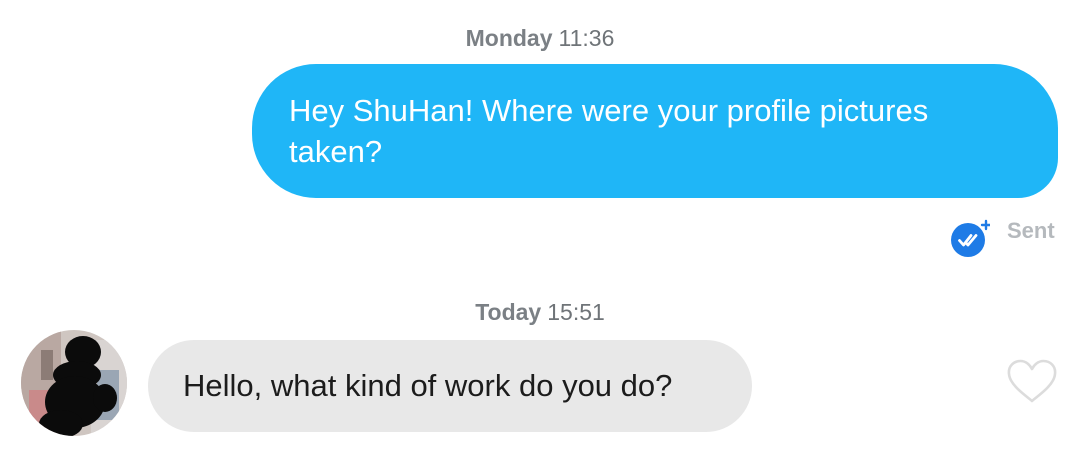 The image size is (1080, 474). Describe the element at coordinates (428, 385) in the screenshot. I see `incoming-message-text: Hello, what kind of work do you do?` at that location.